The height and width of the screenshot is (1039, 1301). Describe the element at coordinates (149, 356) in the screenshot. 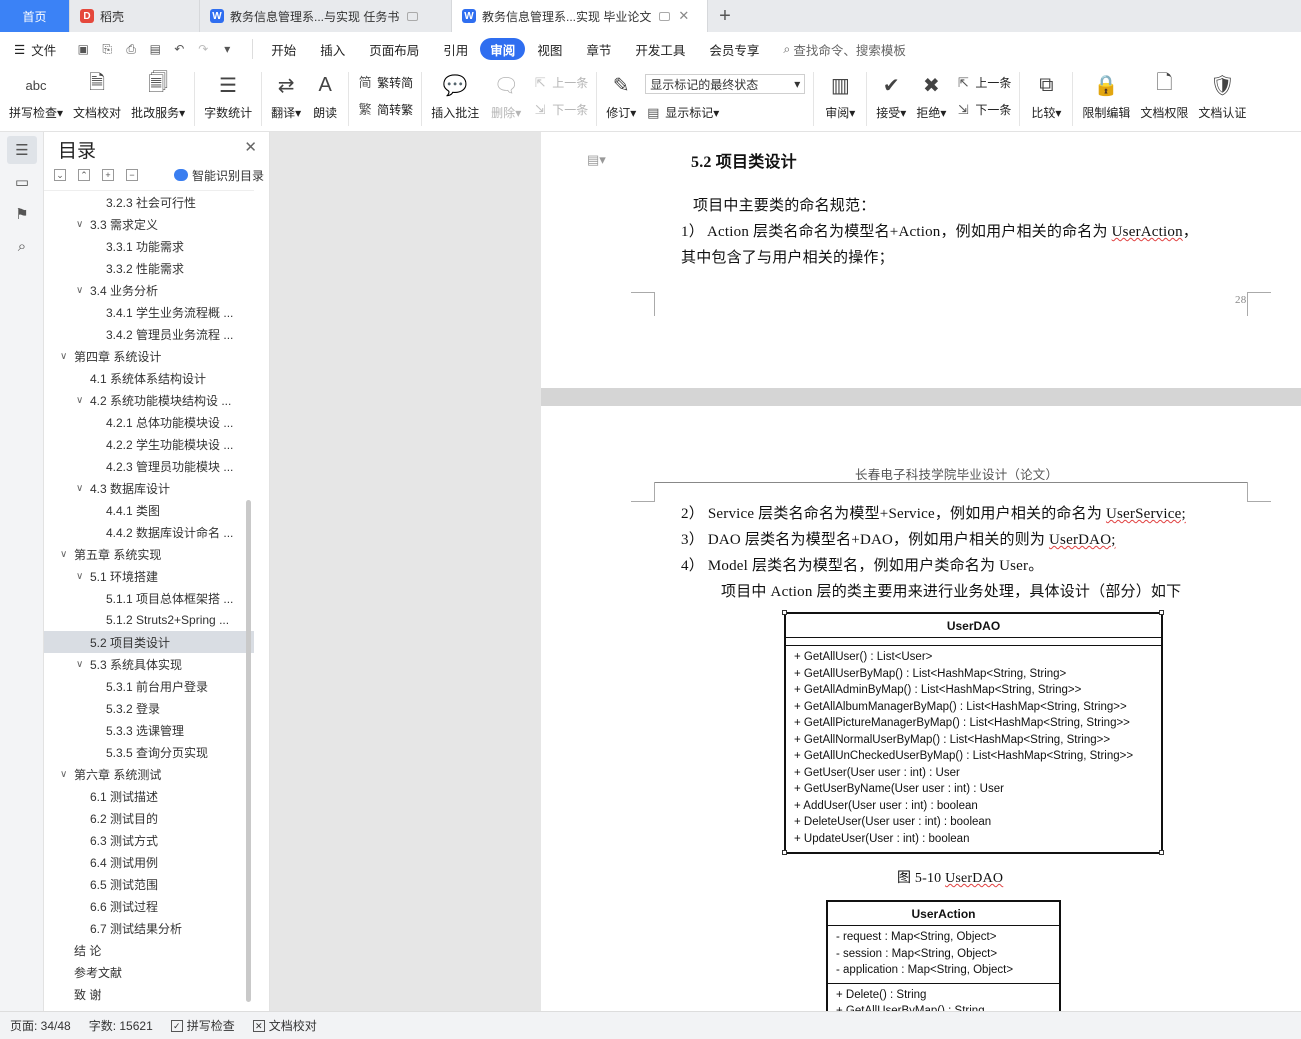

I see `toc-item: ∨ 第四章 系统设计` at that location.